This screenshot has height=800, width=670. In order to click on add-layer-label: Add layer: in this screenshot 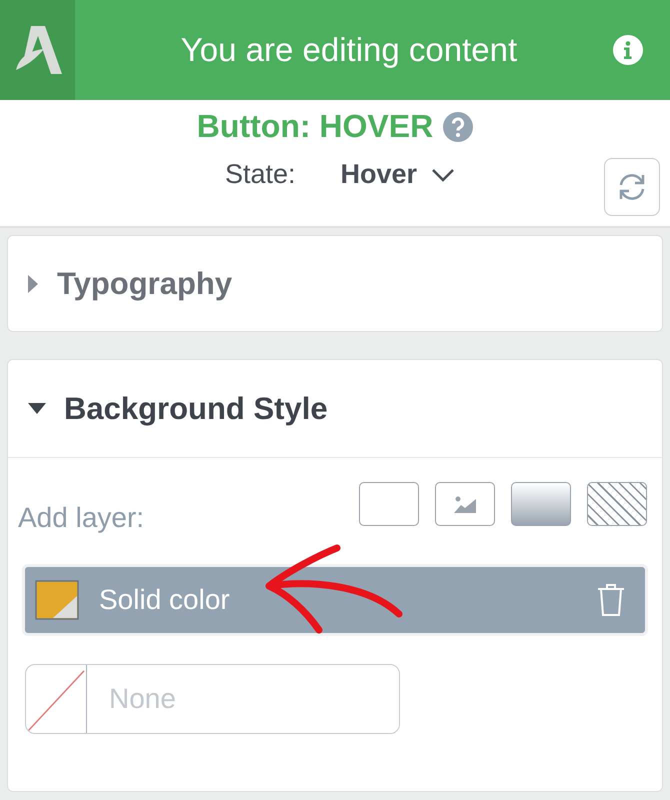, I will do `click(81, 518)`.